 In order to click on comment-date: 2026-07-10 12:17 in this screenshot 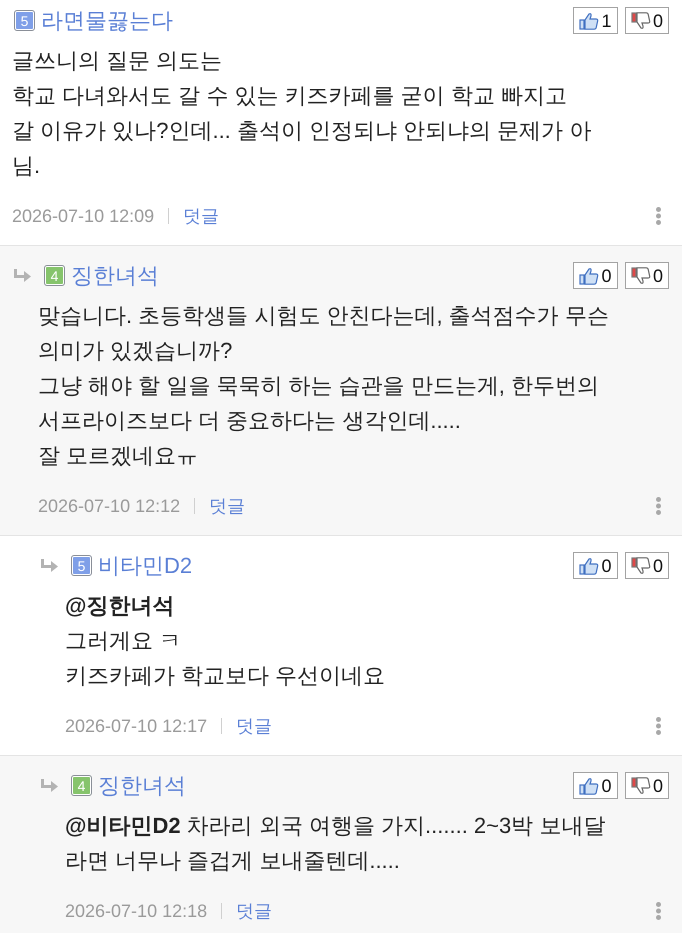, I will do `click(136, 726)`.